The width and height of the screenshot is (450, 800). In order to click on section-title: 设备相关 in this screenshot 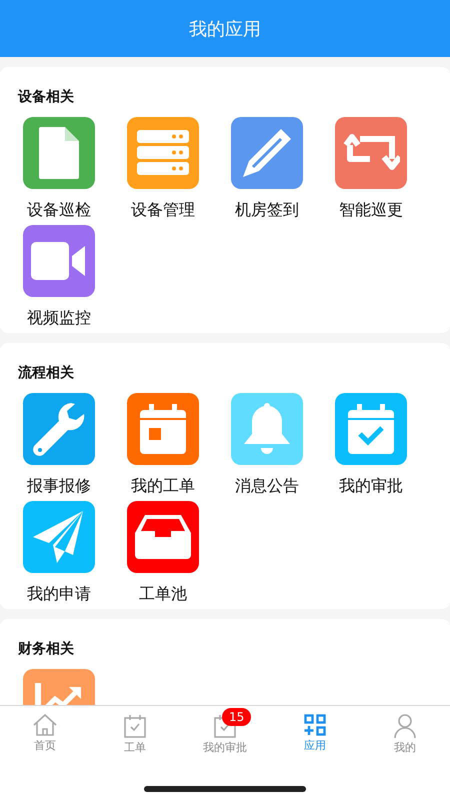, I will do `click(46, 97)`.